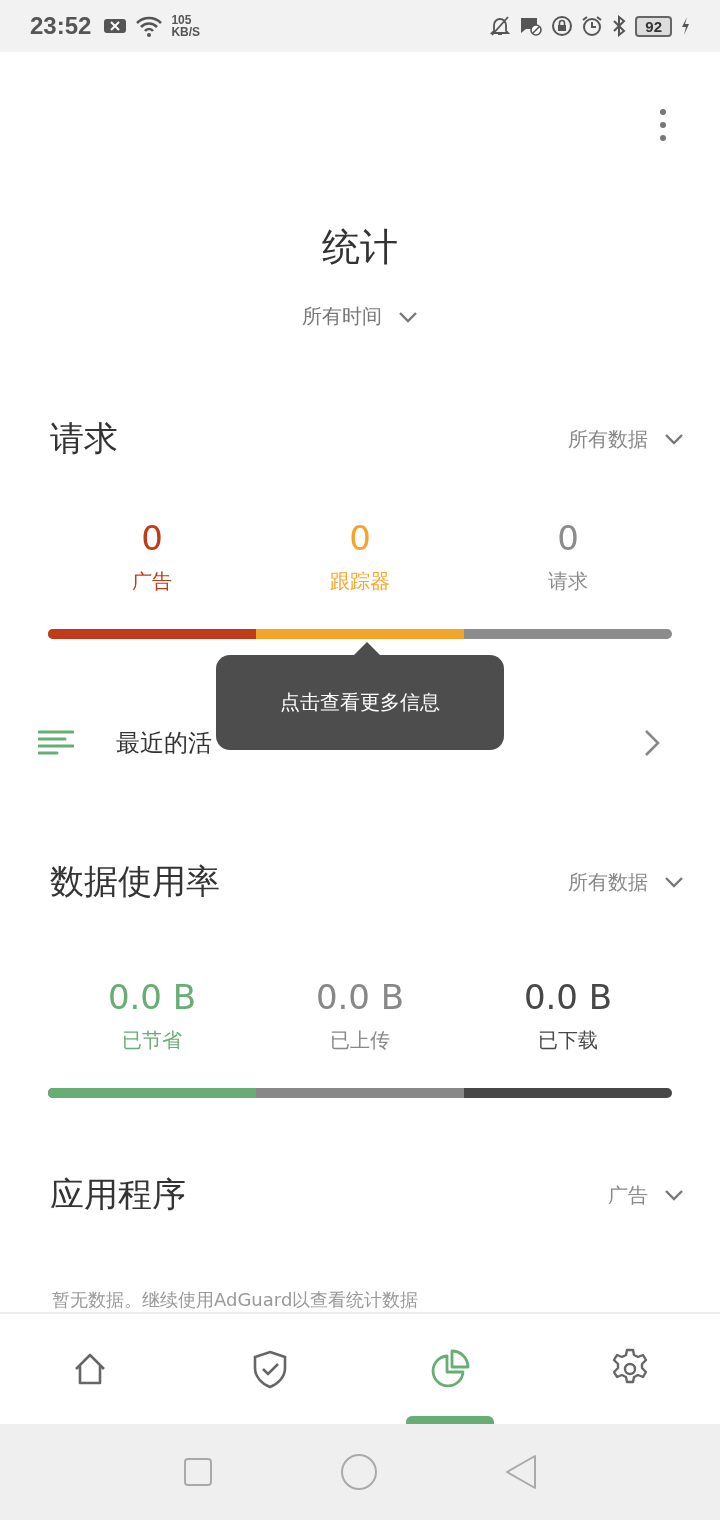  What do you see at coordinates (360, 316) in the screenshot?
I see `period-dropdown: 所有时间` at bounding box center [360, 316].